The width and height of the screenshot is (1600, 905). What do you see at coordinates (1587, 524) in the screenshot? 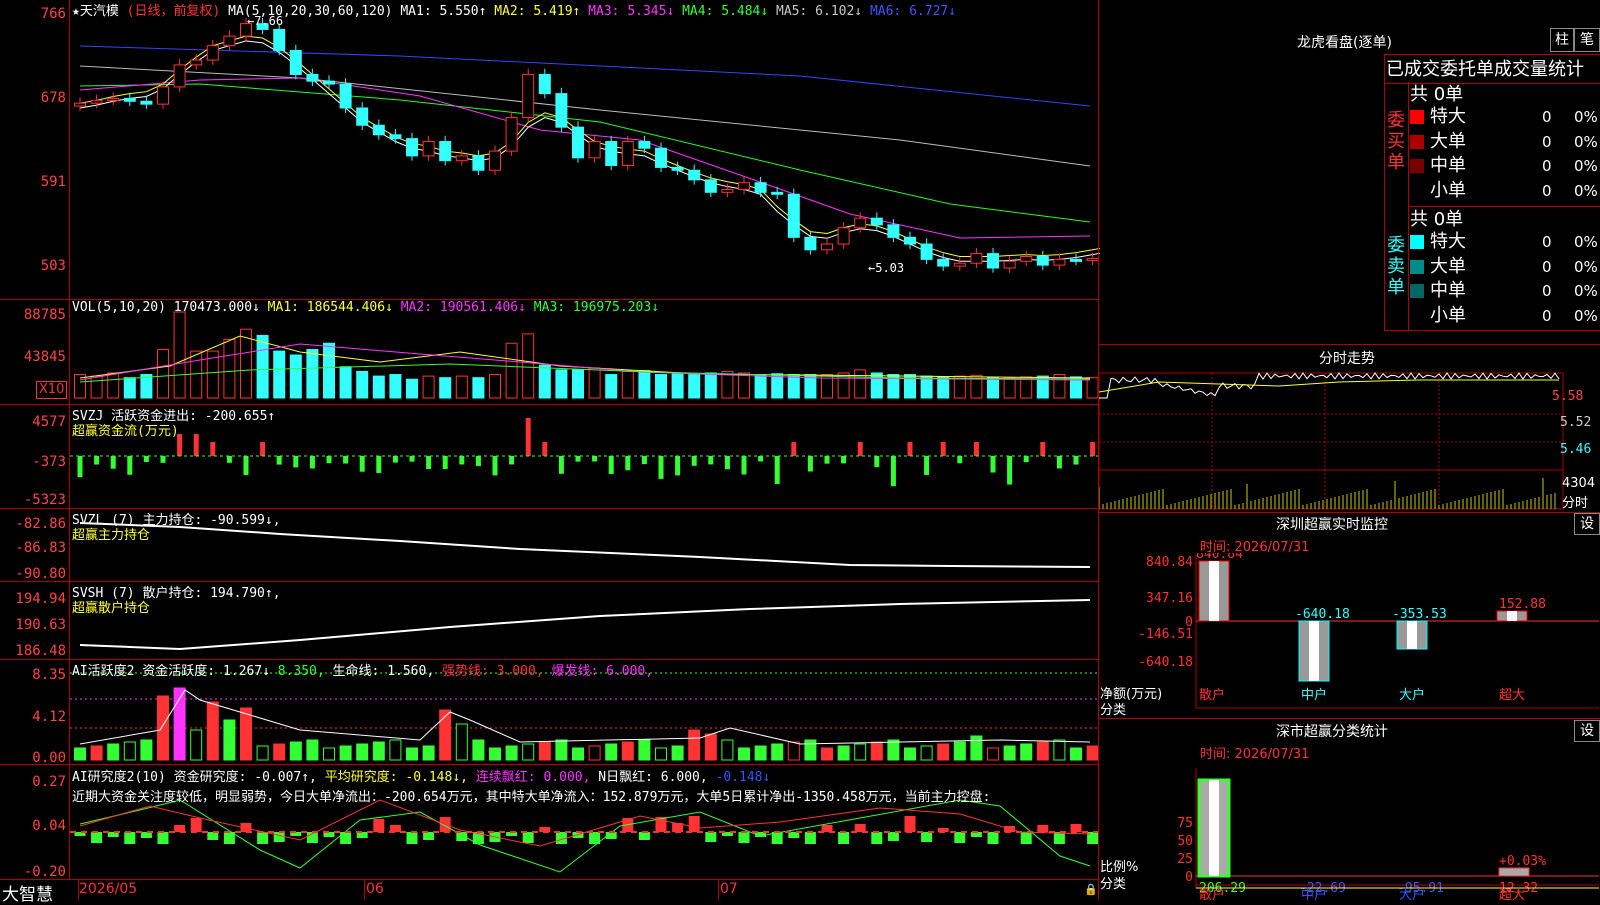
I see `monitor-settings-button: 设` at bounding box center [1587, 524].